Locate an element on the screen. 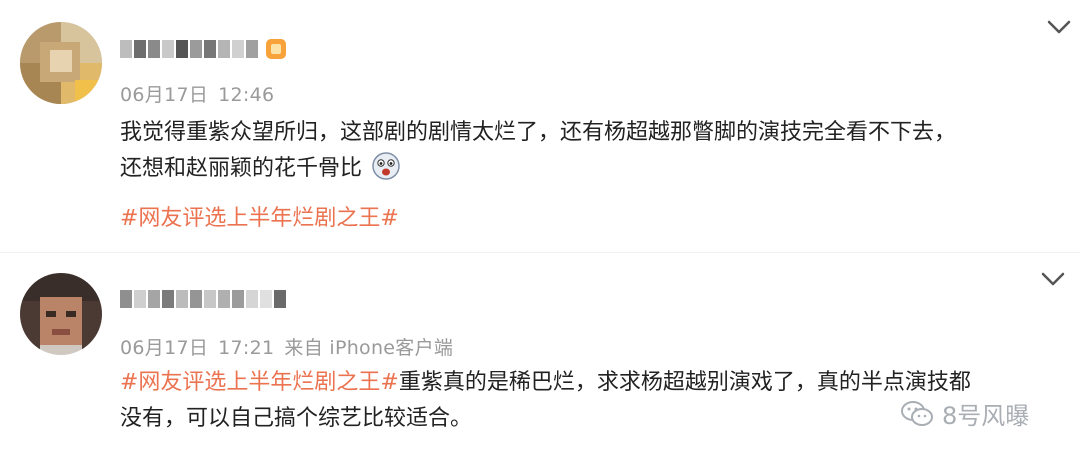  post-source: 来自 iPhone客户端 is located at coordinates (369, 348).